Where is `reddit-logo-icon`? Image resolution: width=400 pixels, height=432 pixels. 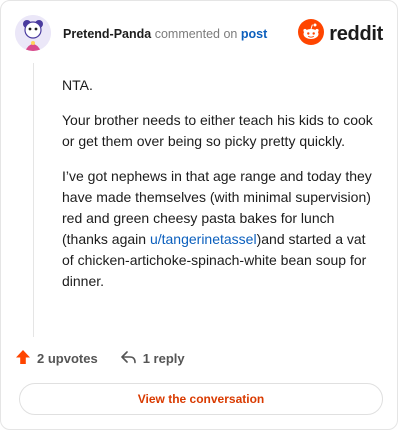
reddit-logo-icon is located at coordinates (311, 34).